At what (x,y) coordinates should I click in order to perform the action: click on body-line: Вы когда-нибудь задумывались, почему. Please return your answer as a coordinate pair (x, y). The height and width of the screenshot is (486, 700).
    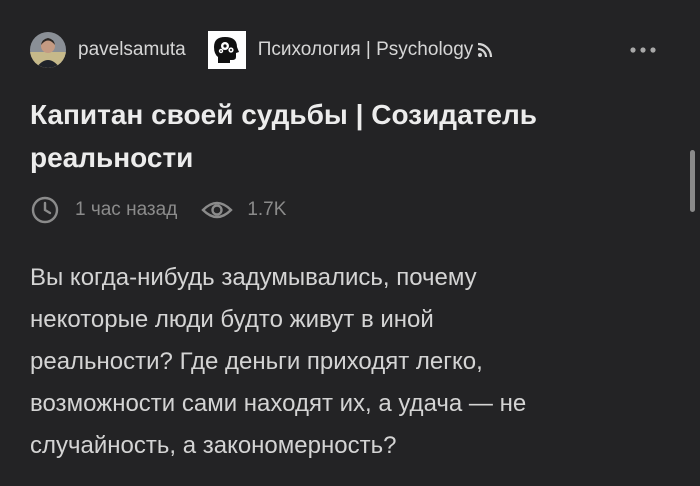
    Looking at the image, I should click on (253, 277).